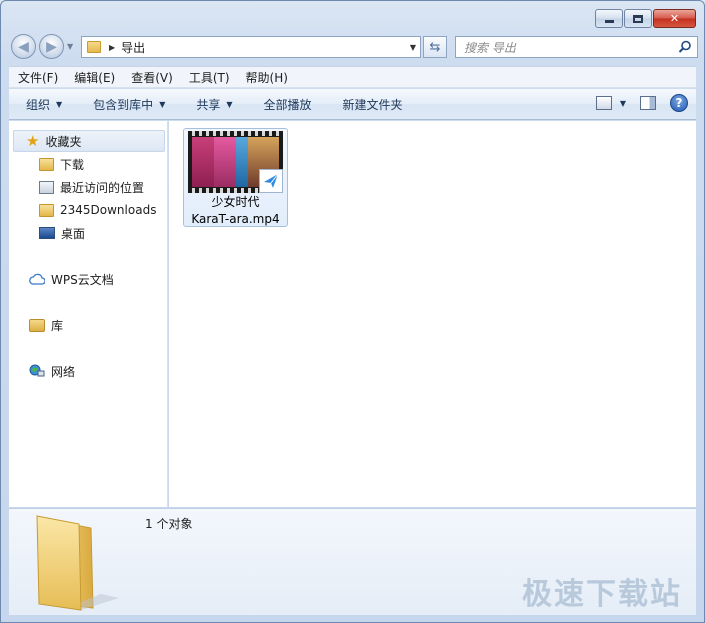  I want to click on object-count: 1 个对象, so click(169, 524).